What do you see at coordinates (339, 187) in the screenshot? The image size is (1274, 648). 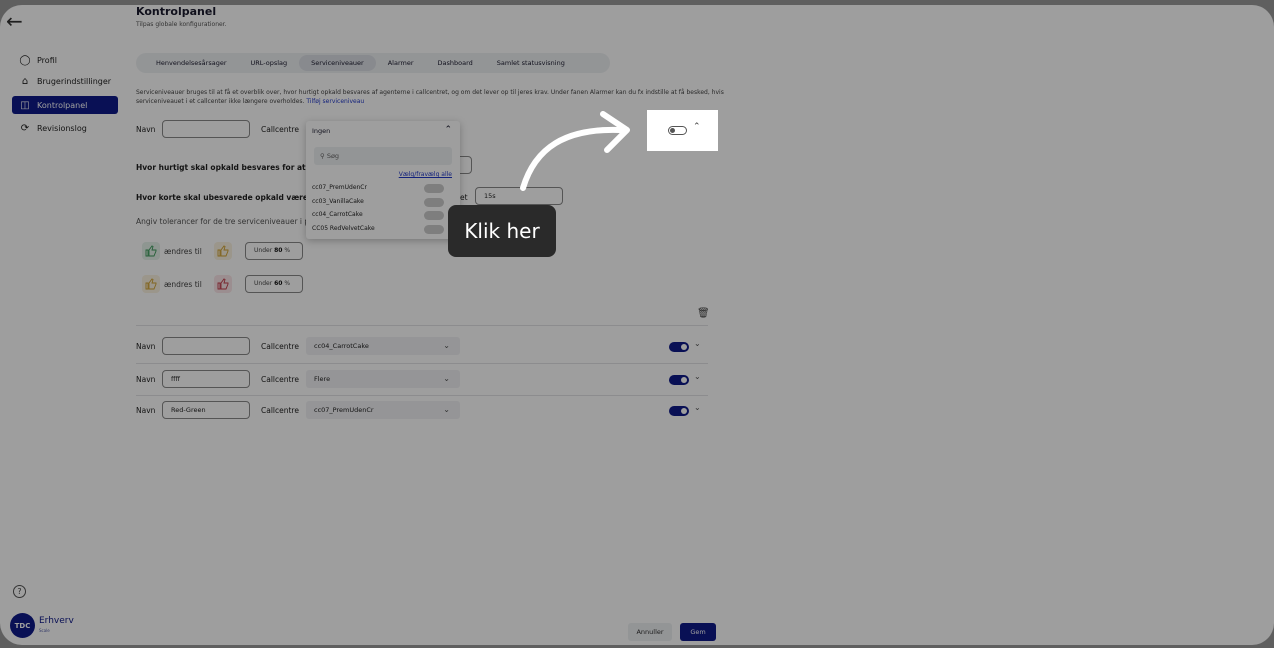 I see `dropdown-option: cc07_PremUdenCr` at bounding box center [339, 187].